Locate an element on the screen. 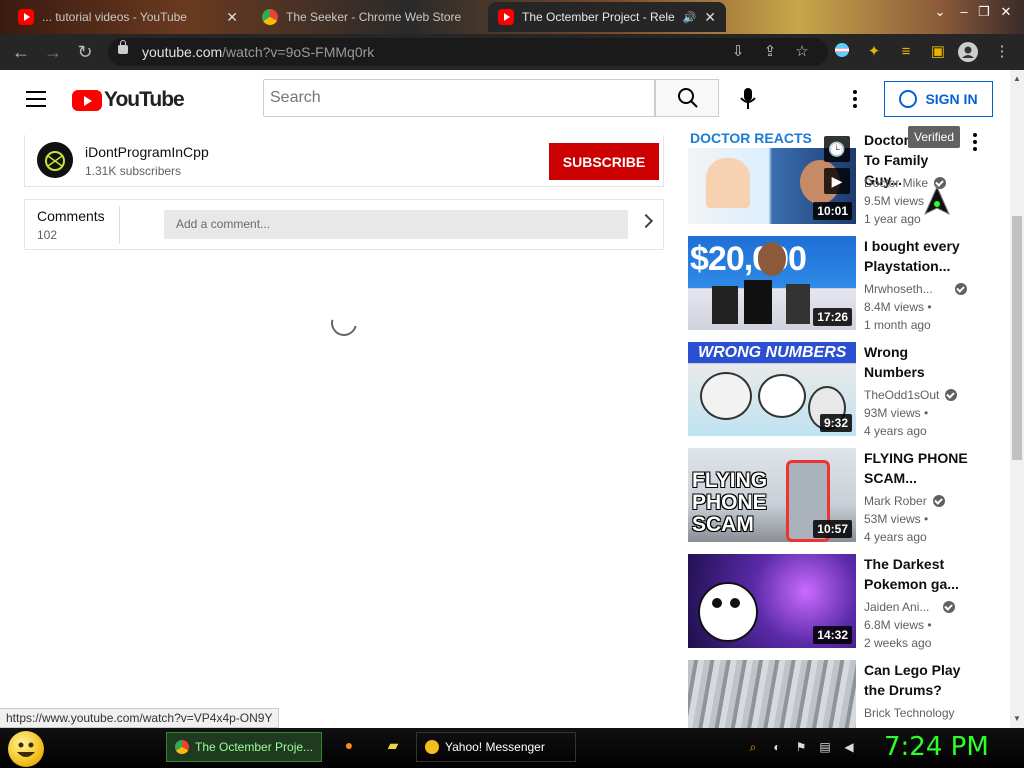  playlist-icon: ≡ is located at coordinates (906, 52).